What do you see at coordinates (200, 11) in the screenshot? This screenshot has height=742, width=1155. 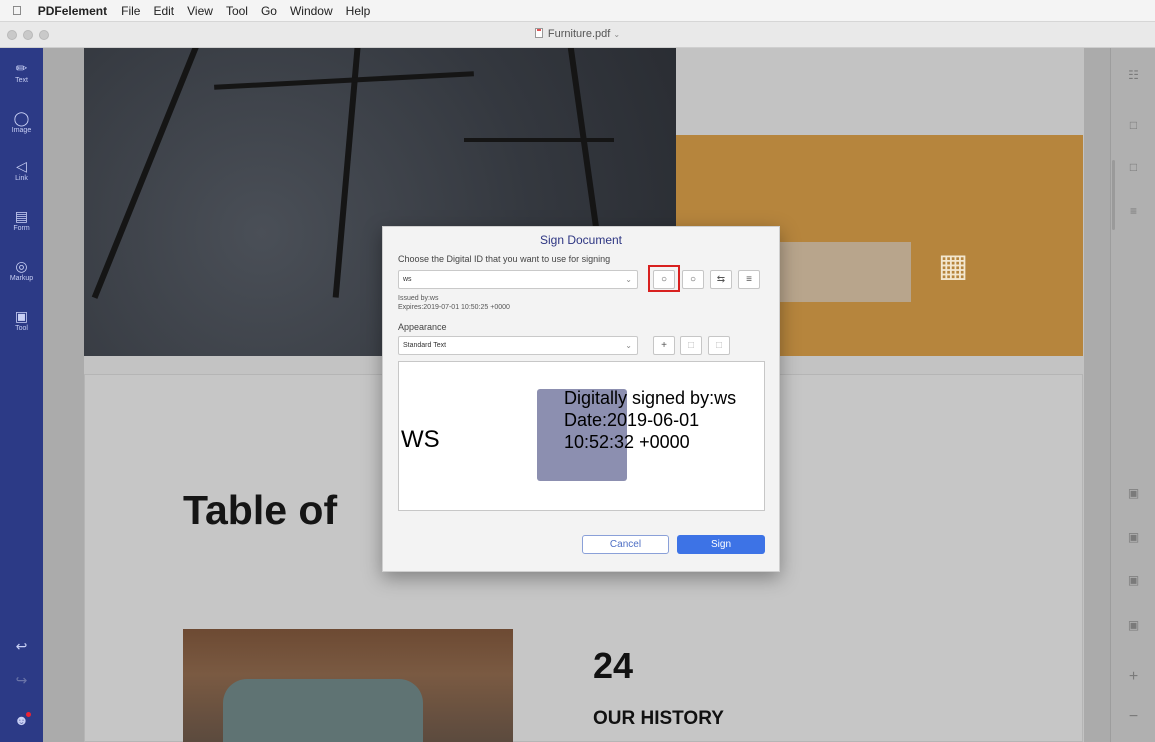 I see `menu-view: View` at bounding box center [200, 11].